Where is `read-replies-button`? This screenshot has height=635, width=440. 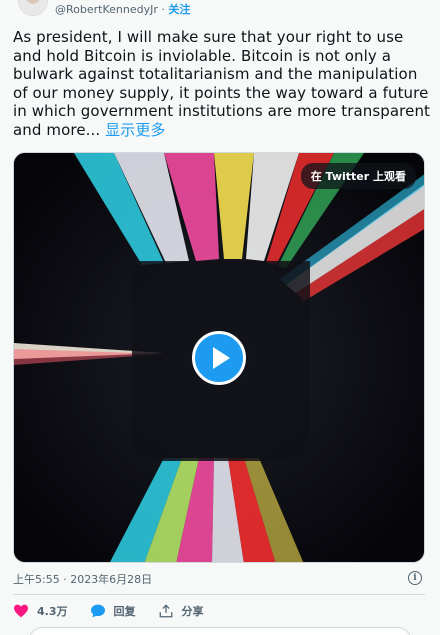
read-replies-button is located at coordinates (220, 631).